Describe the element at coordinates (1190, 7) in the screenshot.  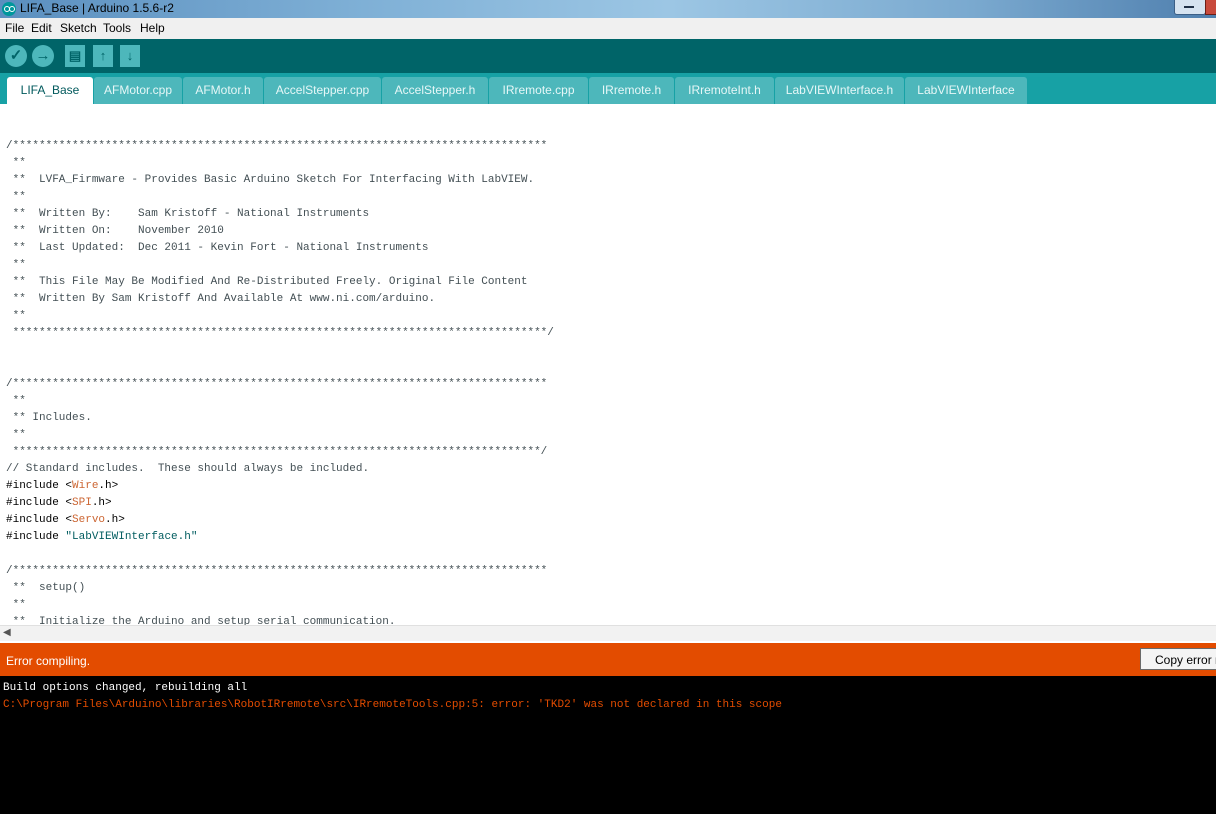
I see `minimize-button` at that location.